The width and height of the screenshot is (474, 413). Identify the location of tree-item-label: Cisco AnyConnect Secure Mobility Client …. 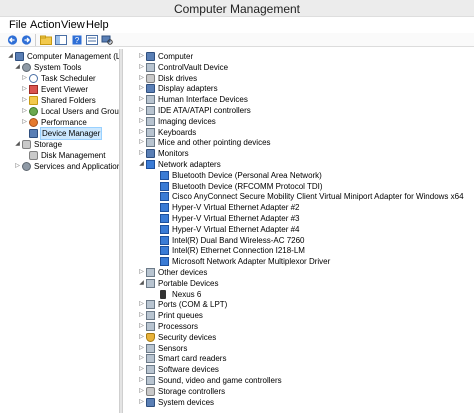
(318, 197).